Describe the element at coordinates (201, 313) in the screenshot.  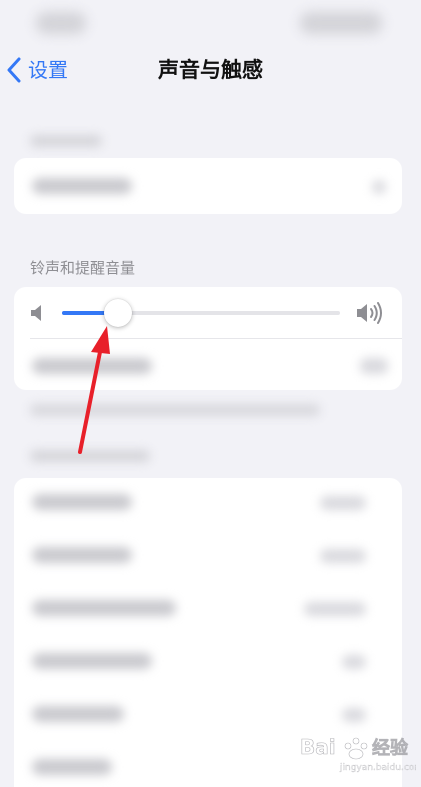
I see `volume-slider` at that location.